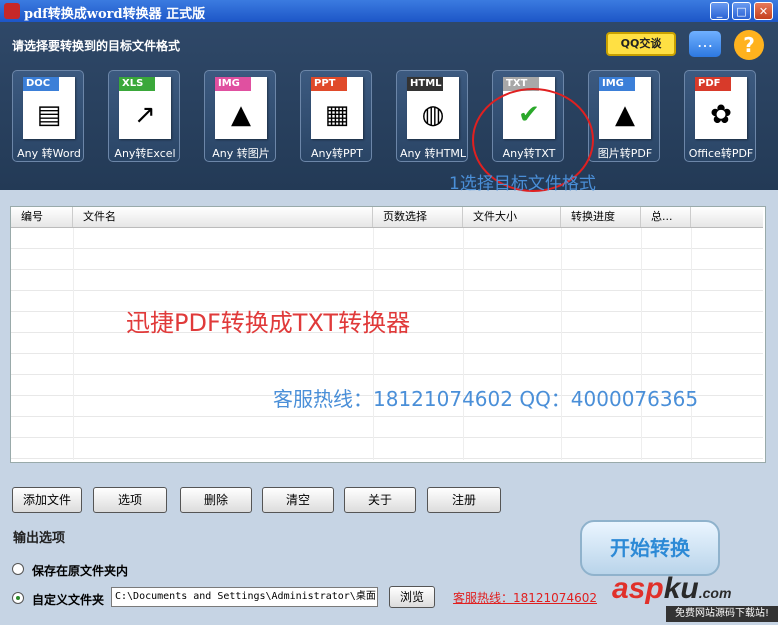 Image resolution: width=778 pixels, height=625 pixels. What do you see at coordinates (145, 153) in the screenshot?
I see `format-label: Any转Excel` at bounding box center [145, 153].